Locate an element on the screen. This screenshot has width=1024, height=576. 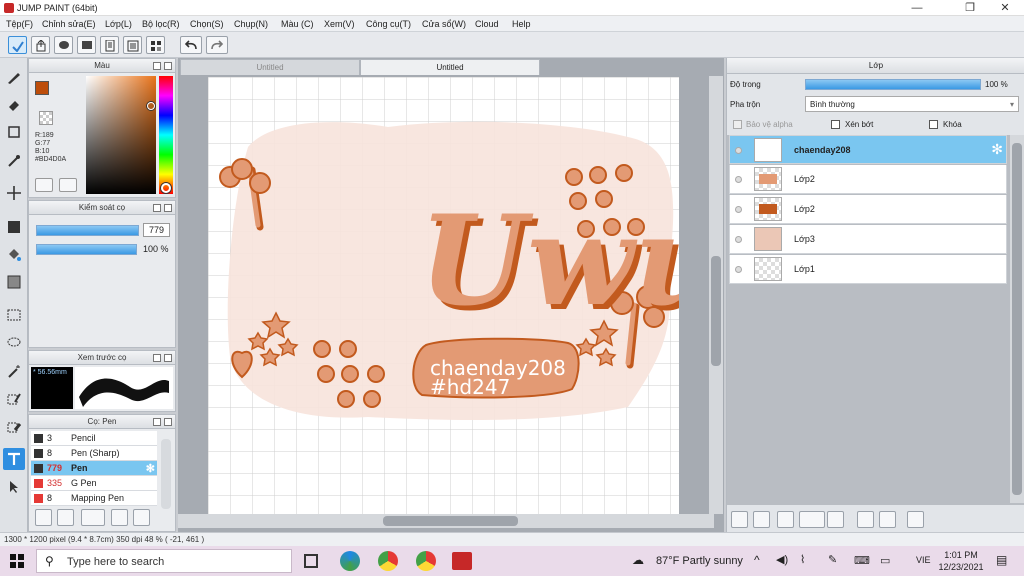
menu-tools: Công cụ(T) is located at coordinates (388, 24).